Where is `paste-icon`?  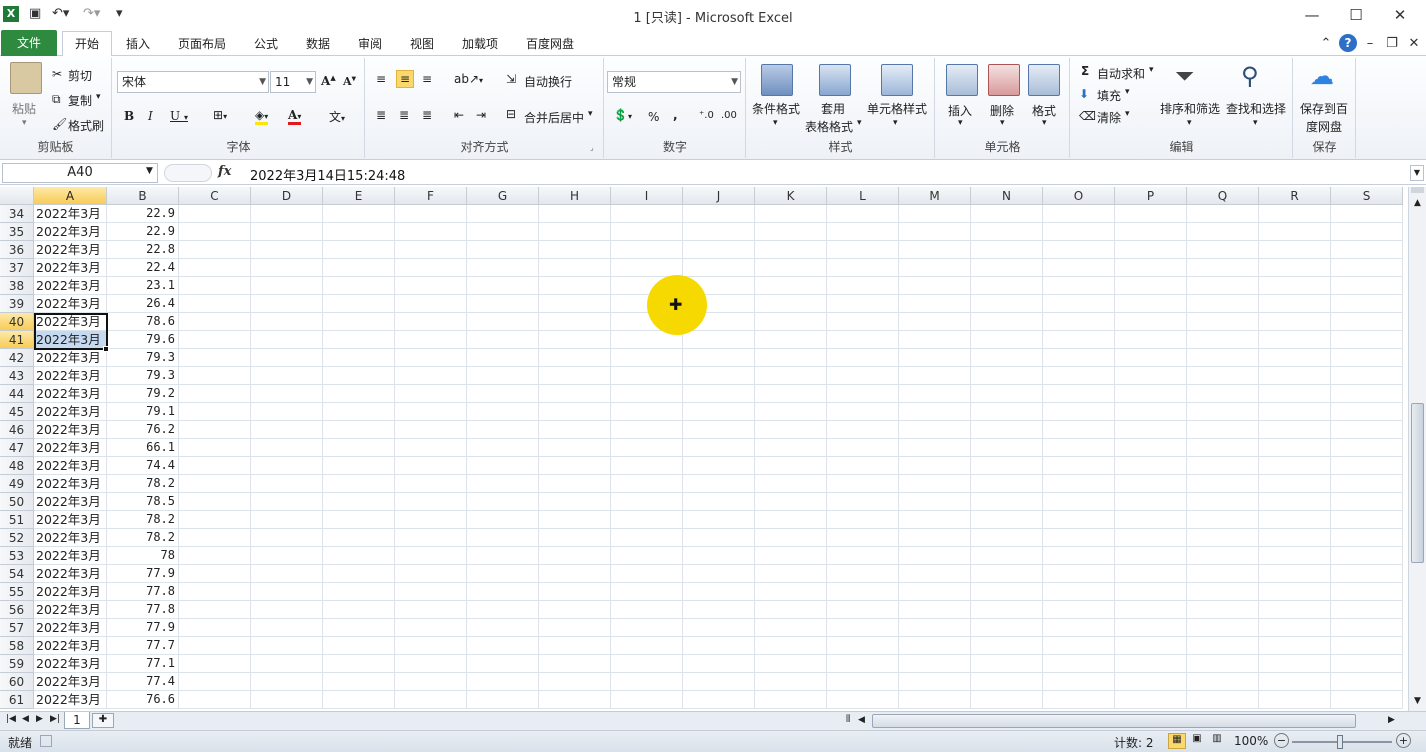
paste-icon is located at coordinates (26, 78).